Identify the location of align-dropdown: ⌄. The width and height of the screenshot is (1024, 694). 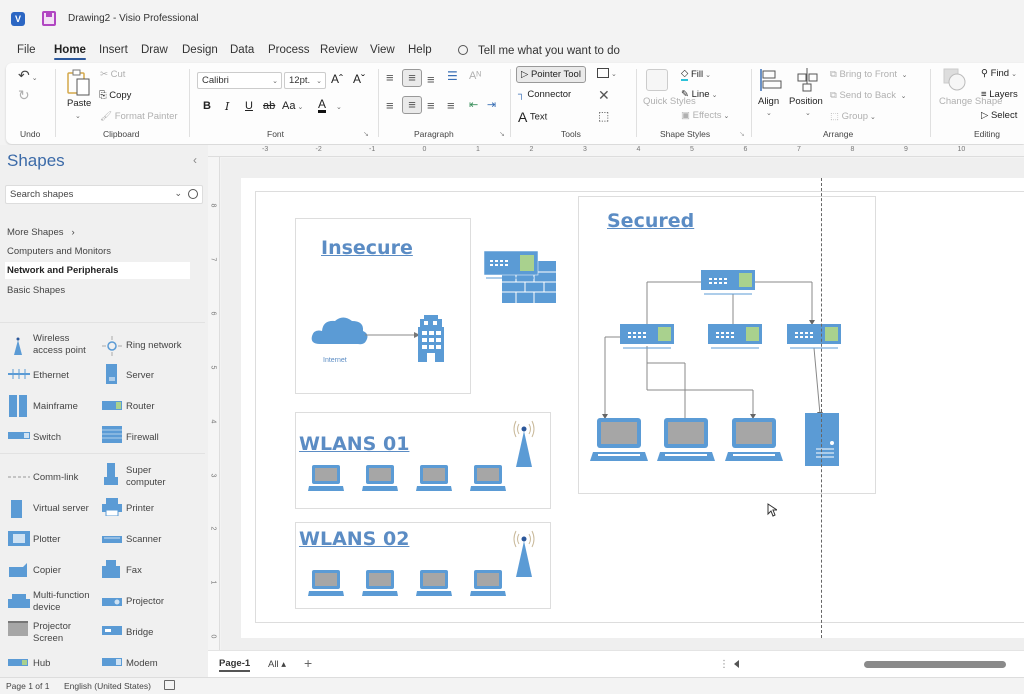
(768, 112).